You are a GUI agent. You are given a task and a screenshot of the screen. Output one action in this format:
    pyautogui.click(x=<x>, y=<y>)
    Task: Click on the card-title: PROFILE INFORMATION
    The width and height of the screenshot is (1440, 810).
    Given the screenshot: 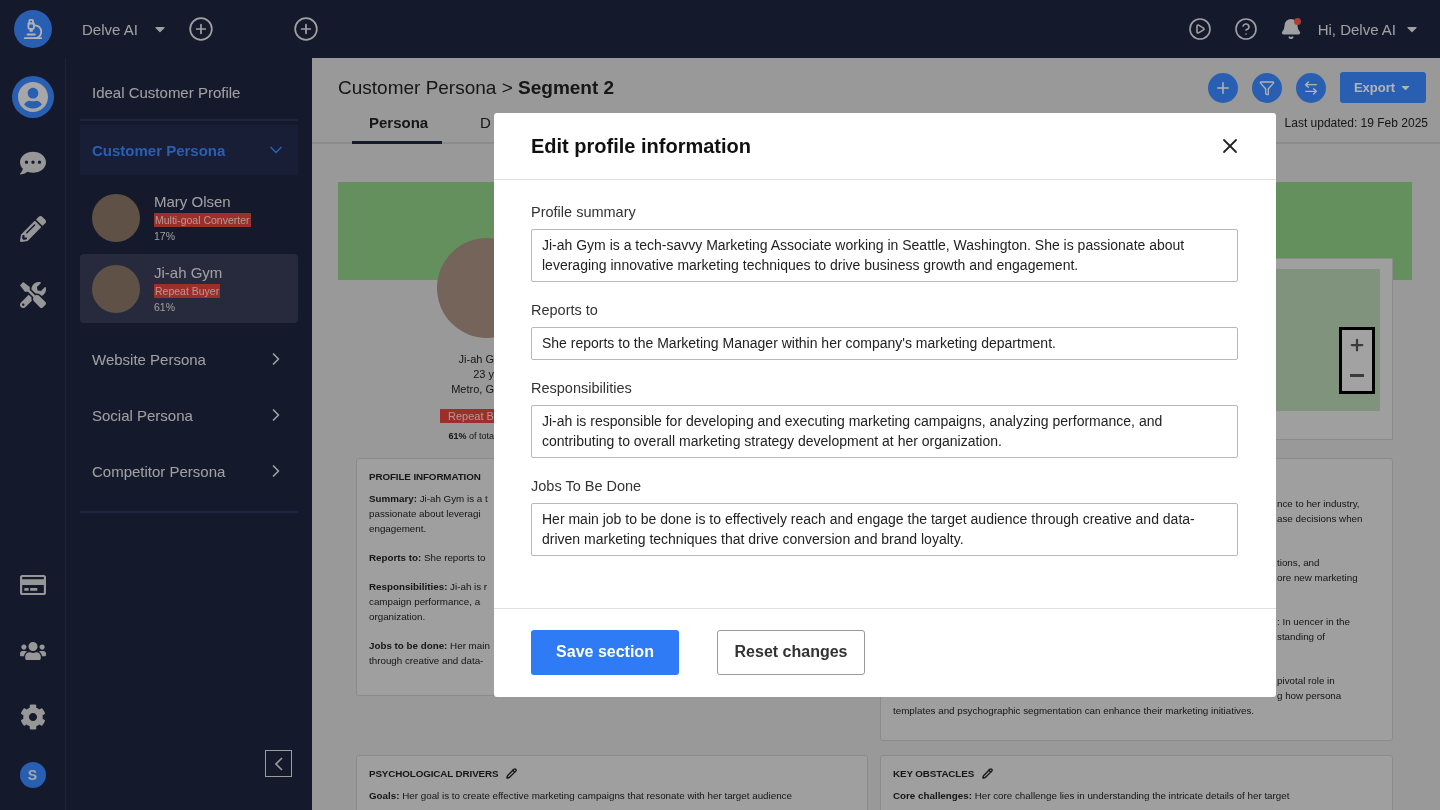 What is the action you would take?
    pyautogui.click(x=425, y=476)
    